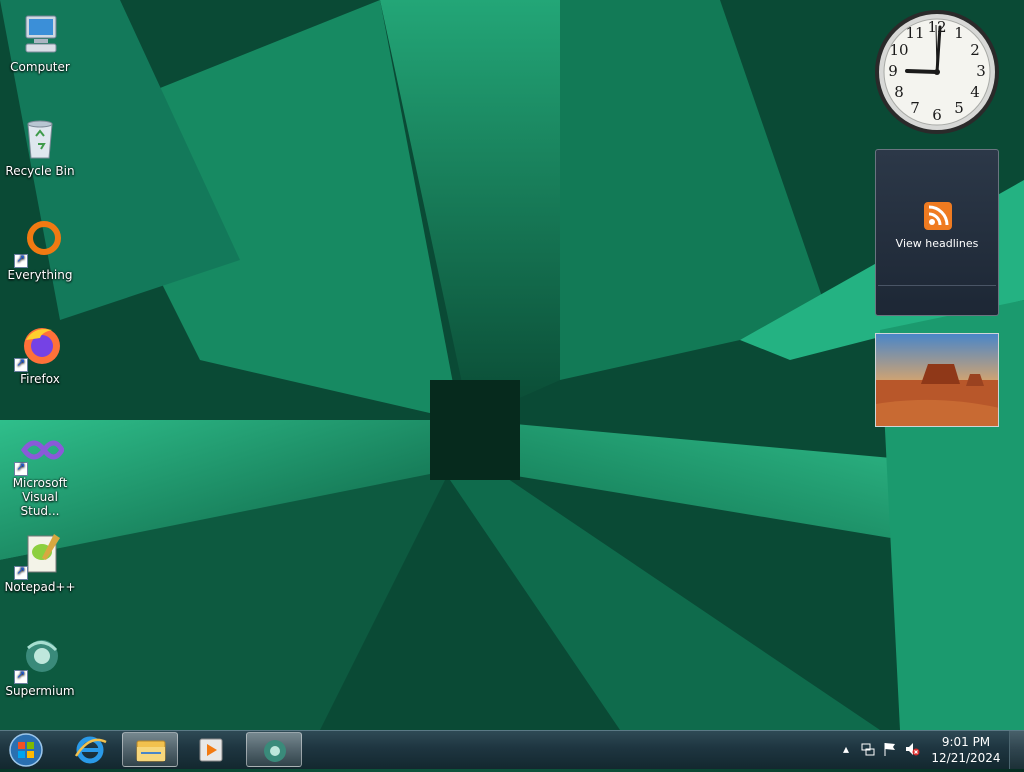 This screenshot has width=1024, height=772. What do you see at coordinates (929, 750) in the screenshot?
I see `system-tray: ▴ 9:01 PM 12/21/2024` at bounding box center [929, 750].